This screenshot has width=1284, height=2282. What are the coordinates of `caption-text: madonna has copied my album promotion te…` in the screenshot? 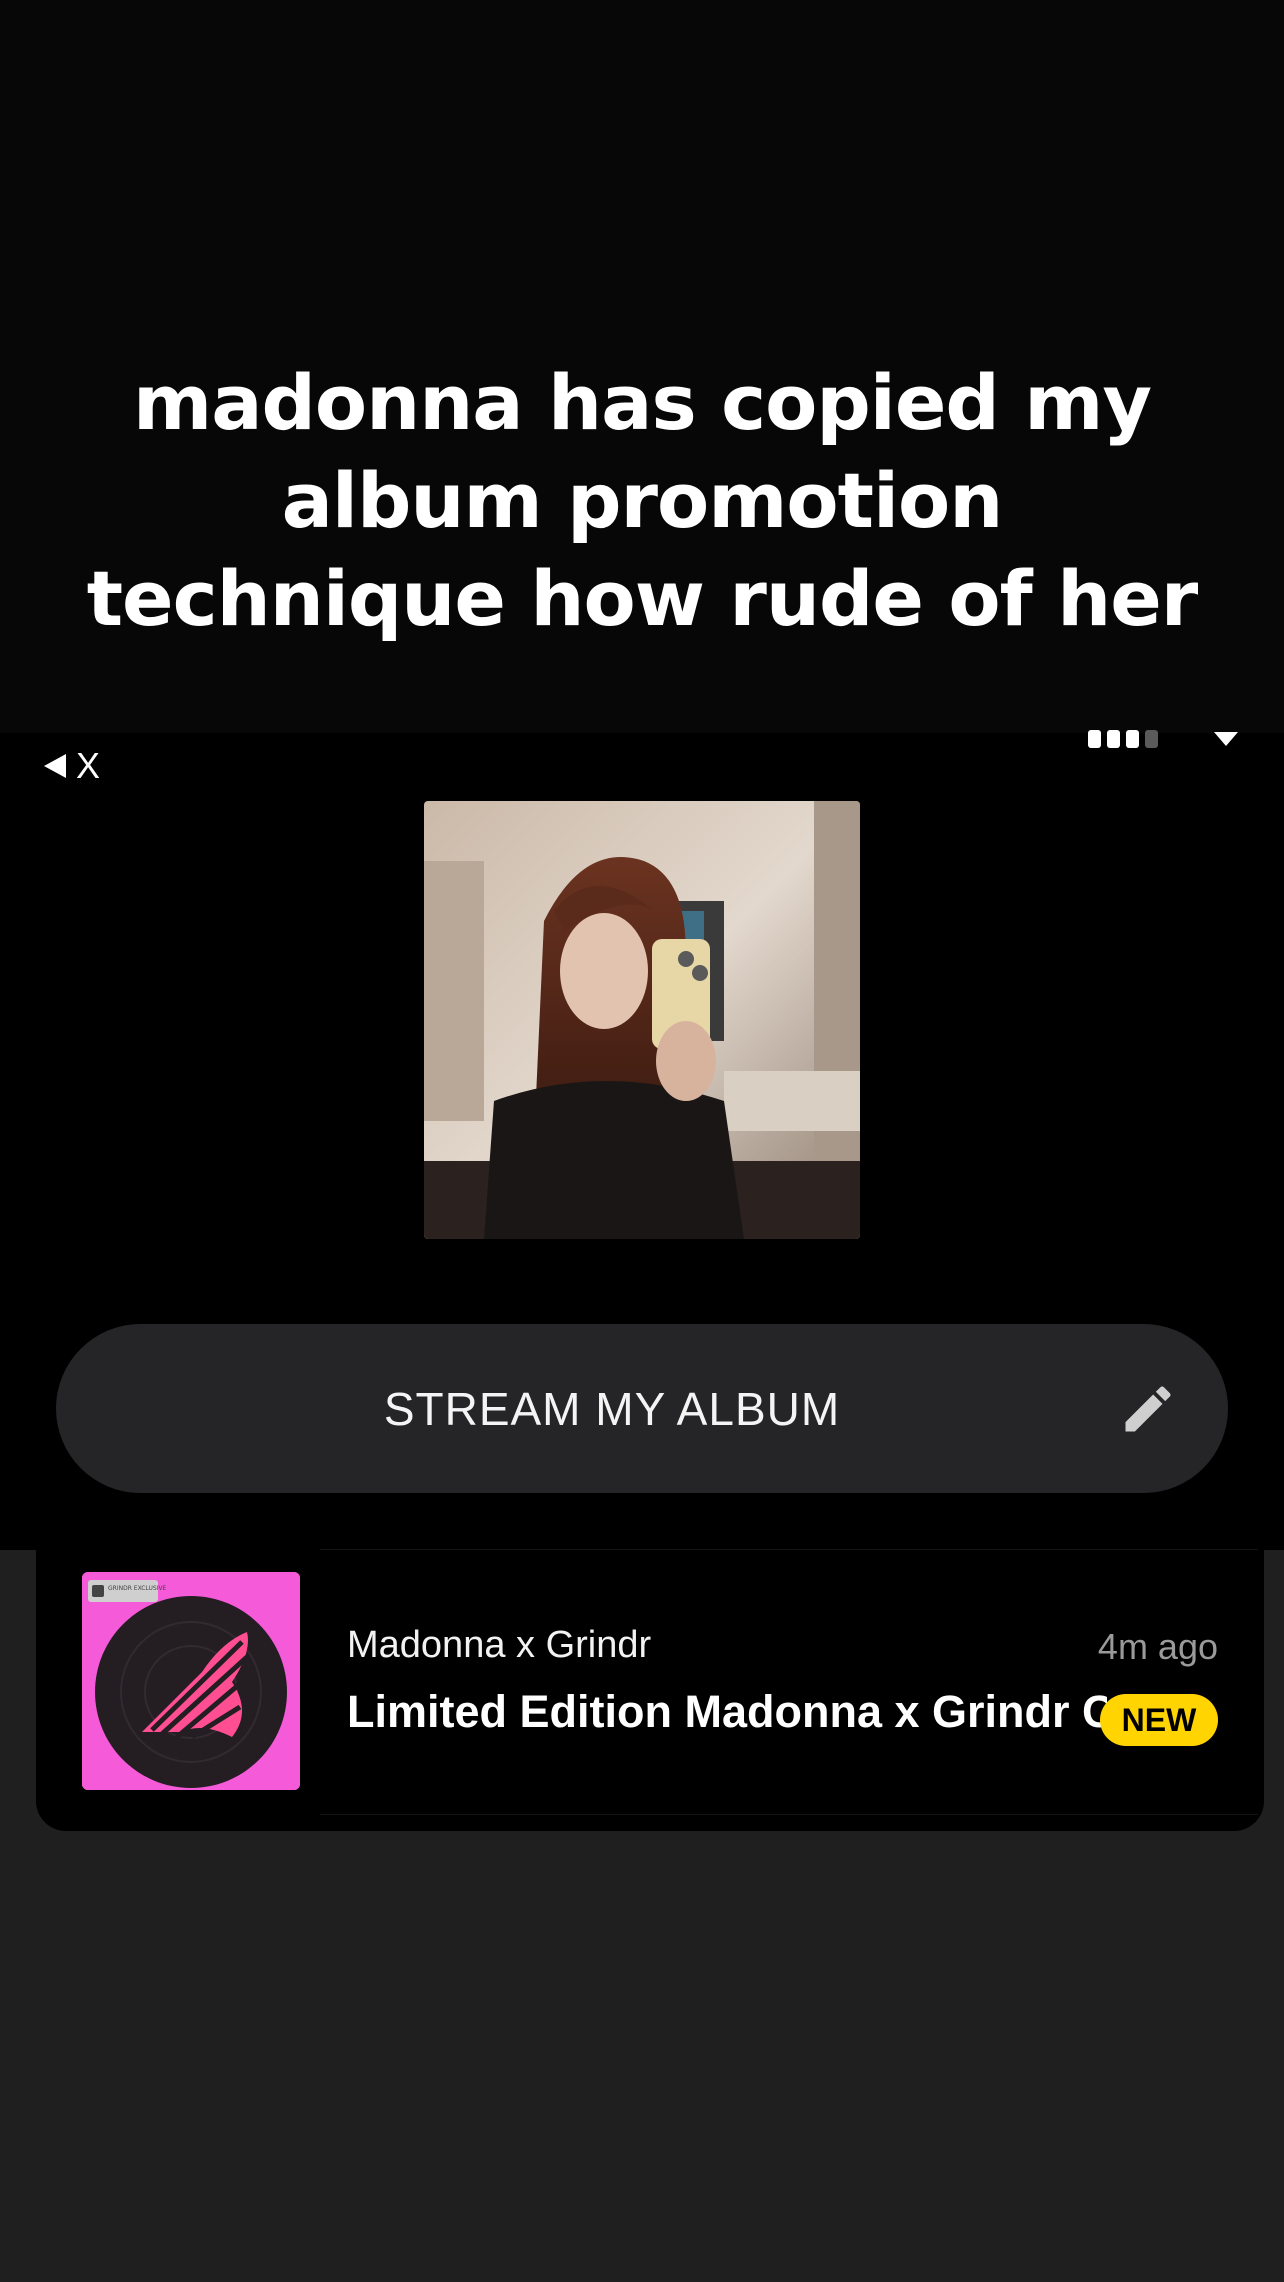 It's located at (642, 500).